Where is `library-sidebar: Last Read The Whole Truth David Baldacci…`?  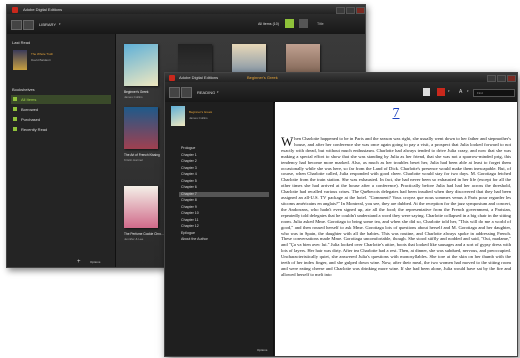
library-sidebar: Last Read The Whole Truth David Baldacci… is located at coordinates (61, 150).